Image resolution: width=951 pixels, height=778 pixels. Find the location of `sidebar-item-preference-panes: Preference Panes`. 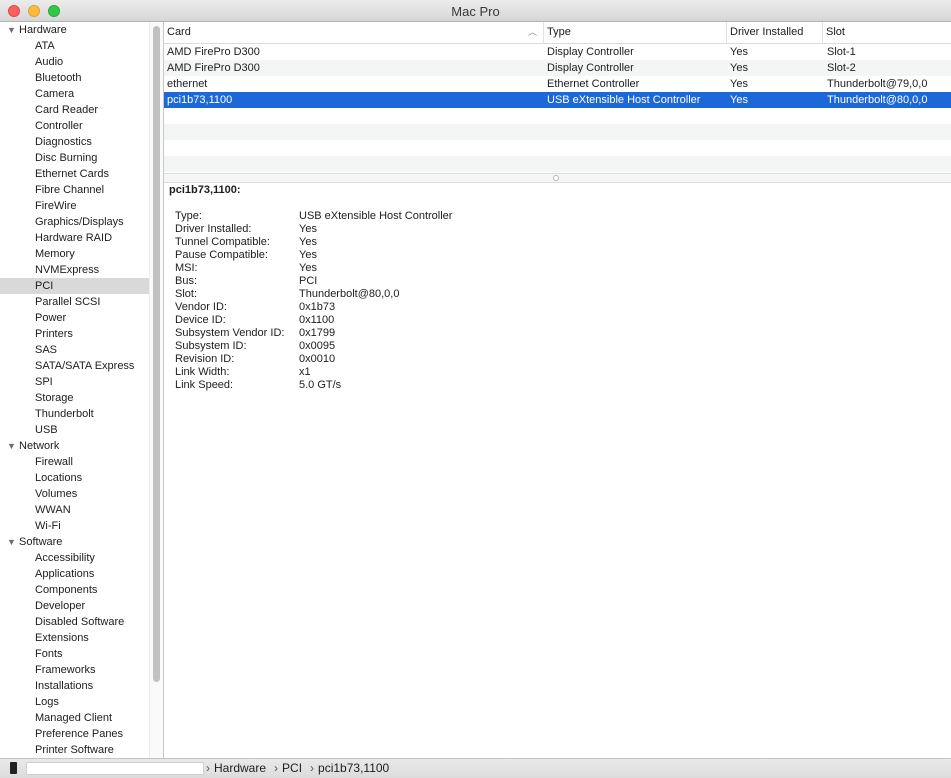

sidebar-item-preference-panes: Preference Panes is located at coordinates (74, 734).